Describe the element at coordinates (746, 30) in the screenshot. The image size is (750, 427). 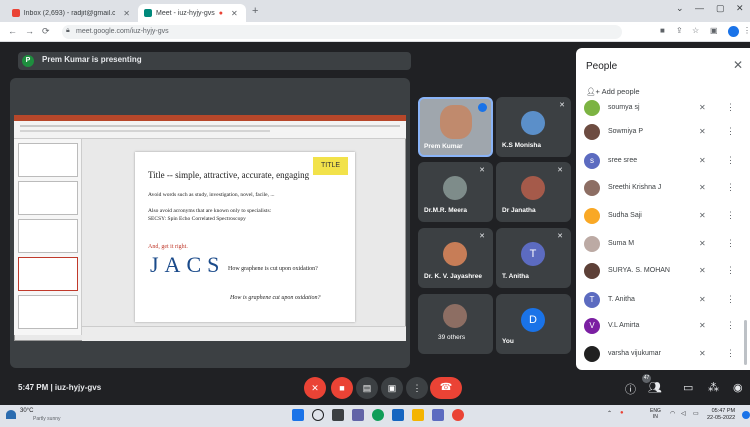
I see `menu-icon: ⋮` at that location.